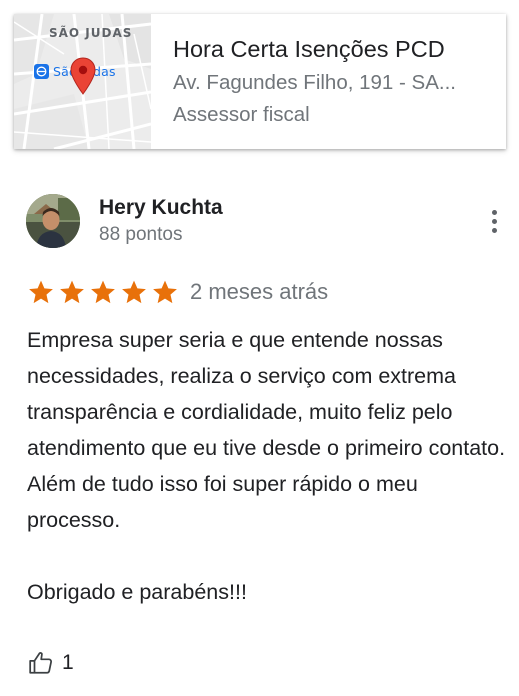  Describe the element at coordinates (141, 234) in the screenshot. I see `reviewer-points: 88 pontos` at that location.